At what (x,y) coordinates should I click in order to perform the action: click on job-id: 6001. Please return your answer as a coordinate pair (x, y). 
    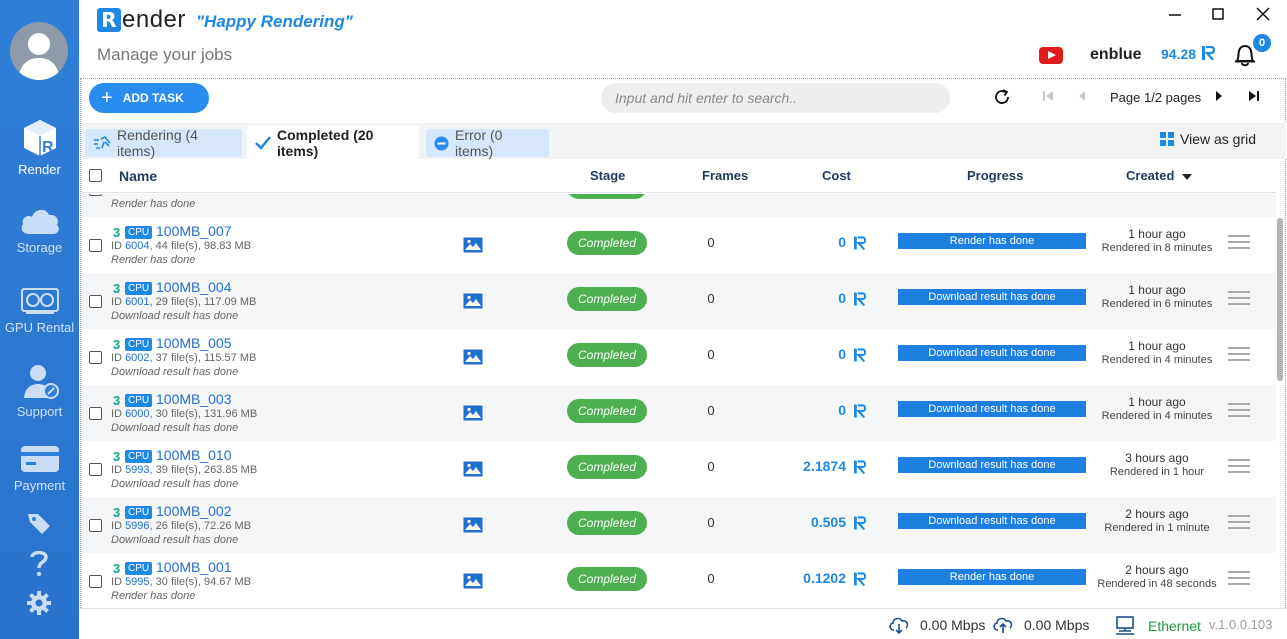
    Looking at the image, I should click on (137, 302).